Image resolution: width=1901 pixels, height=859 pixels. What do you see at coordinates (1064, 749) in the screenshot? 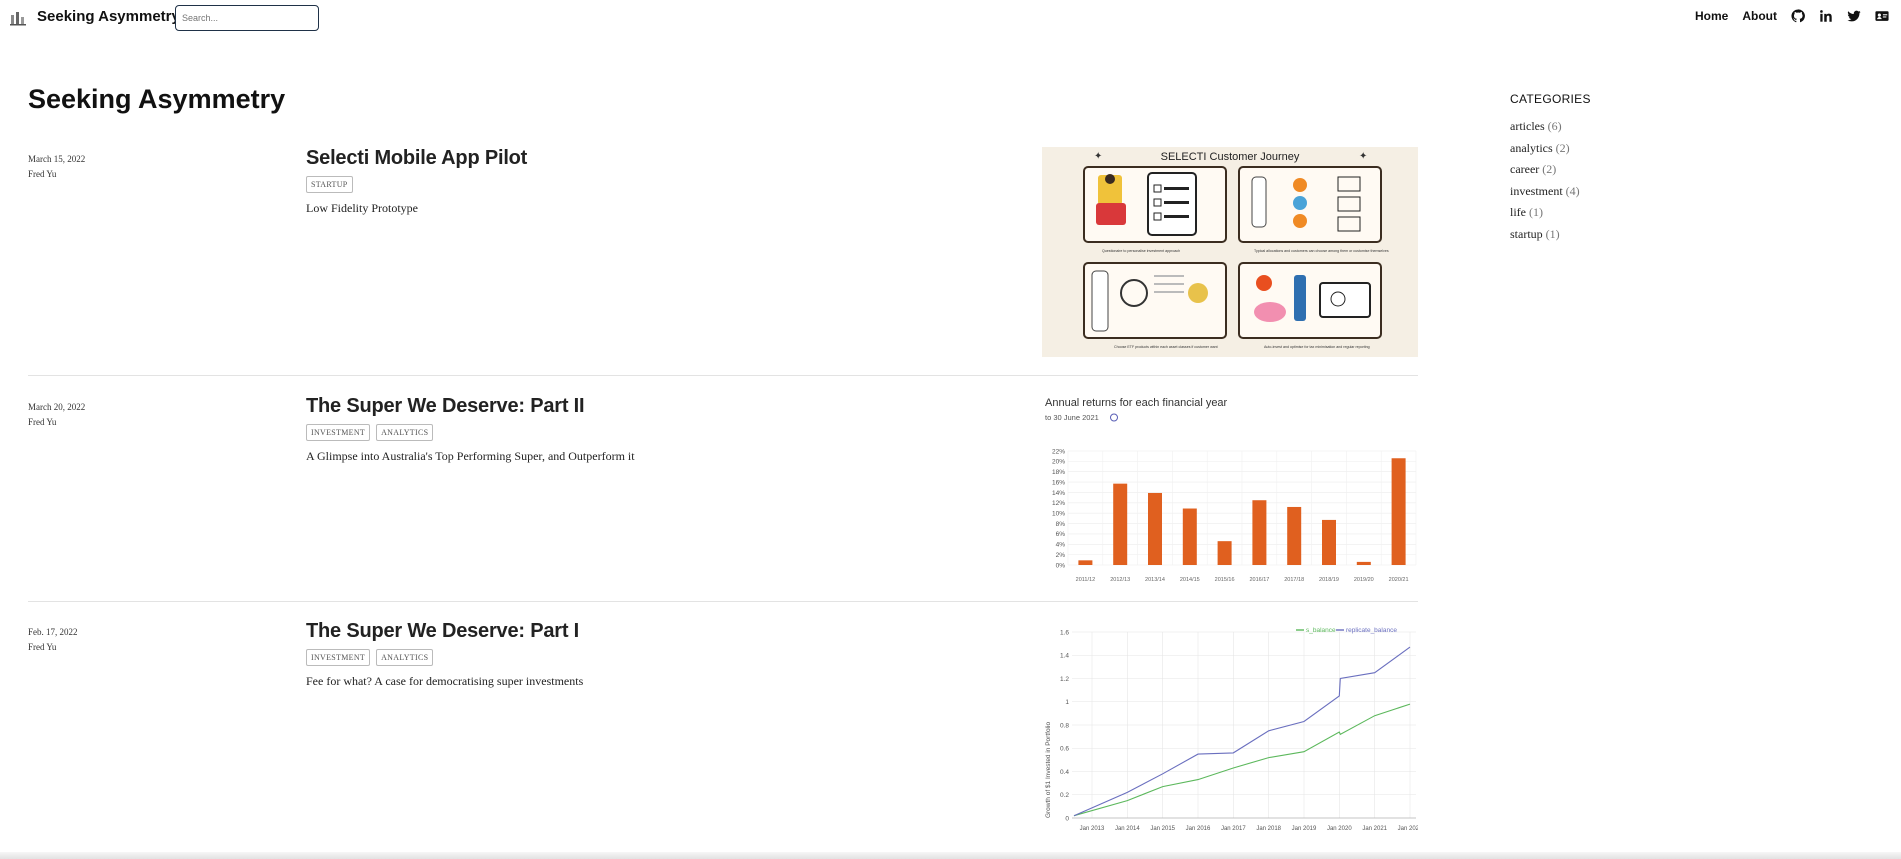
I see `y-tick-label: 0.6` at bounding box center [1064, 749].